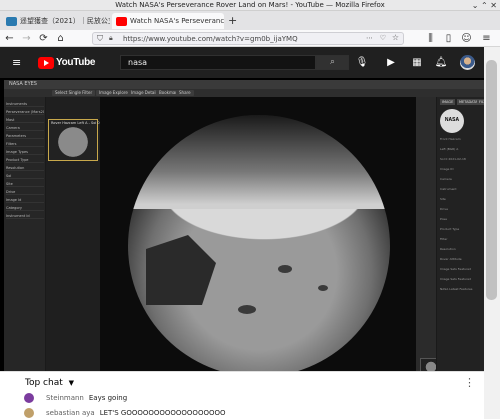 The image size is (500, 419). Describe the element at coordinates (100, 39) in the screenshot. I see `shield-icon: ⛉` at that location.